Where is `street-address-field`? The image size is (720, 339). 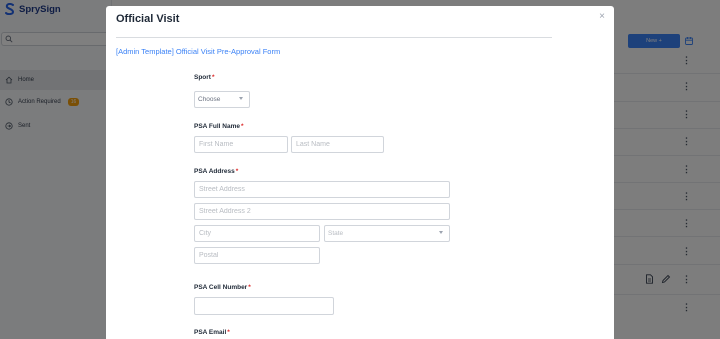
street-address-field is located at coordinates (322, 189).